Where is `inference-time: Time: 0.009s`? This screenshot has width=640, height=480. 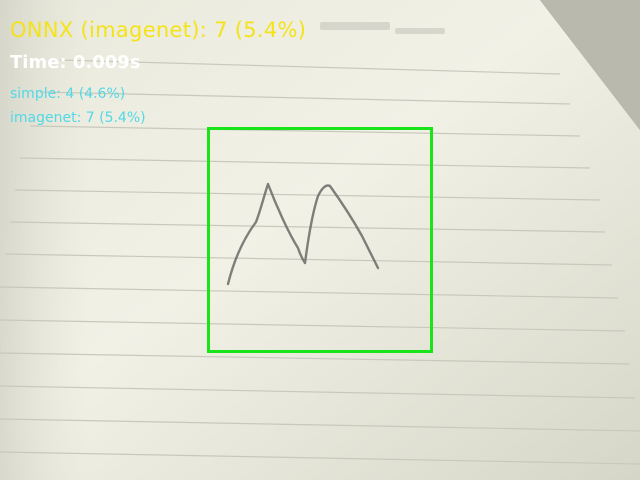 inference-time: Time: 0.009s is located at coordinates (75, 62).